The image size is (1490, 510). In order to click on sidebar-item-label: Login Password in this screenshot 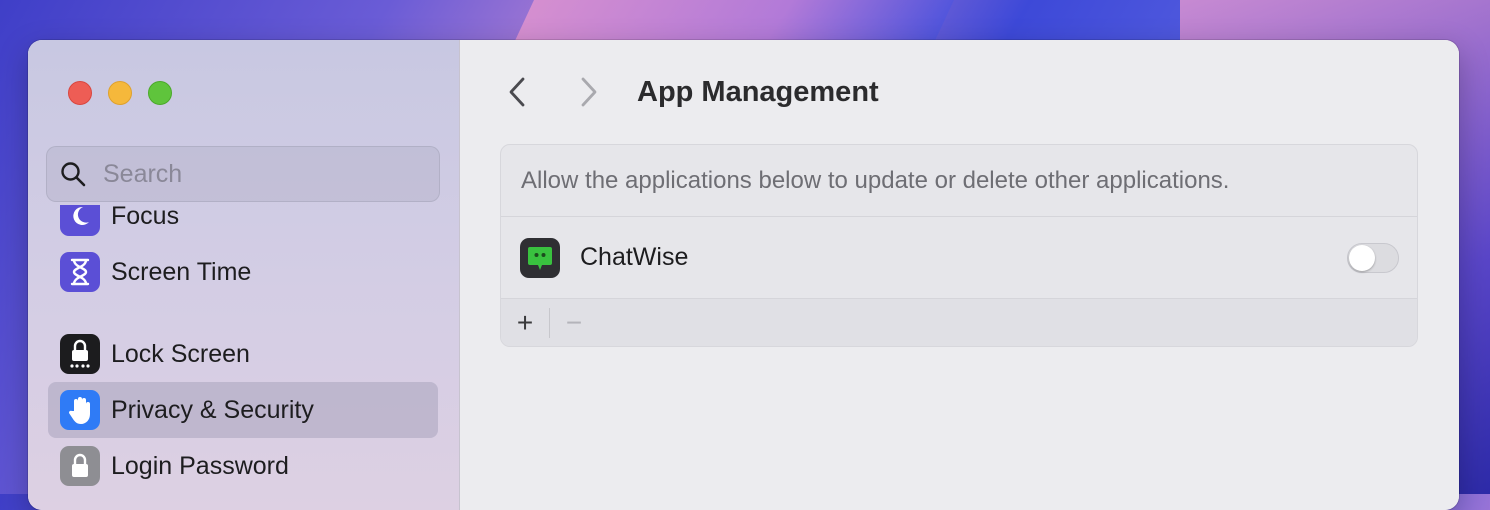, I will do `click(200, 465)`.